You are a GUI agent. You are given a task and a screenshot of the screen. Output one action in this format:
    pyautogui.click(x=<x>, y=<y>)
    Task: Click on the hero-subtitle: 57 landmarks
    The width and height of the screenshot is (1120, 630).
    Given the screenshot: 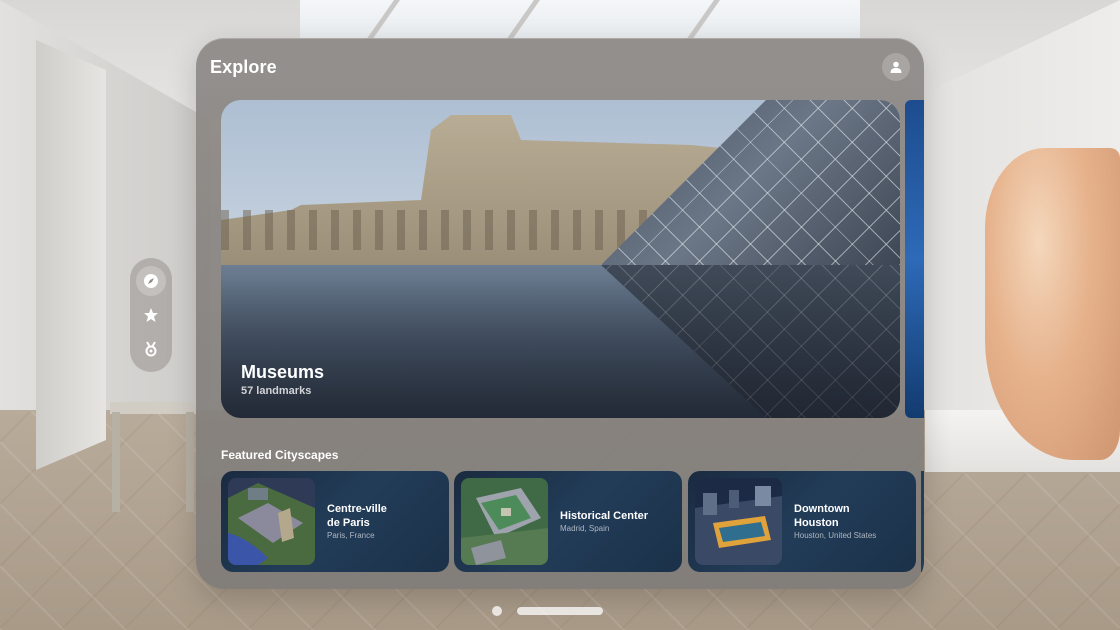 What is the action you would take?
    pyautogui.click(x=276, y=391)
    